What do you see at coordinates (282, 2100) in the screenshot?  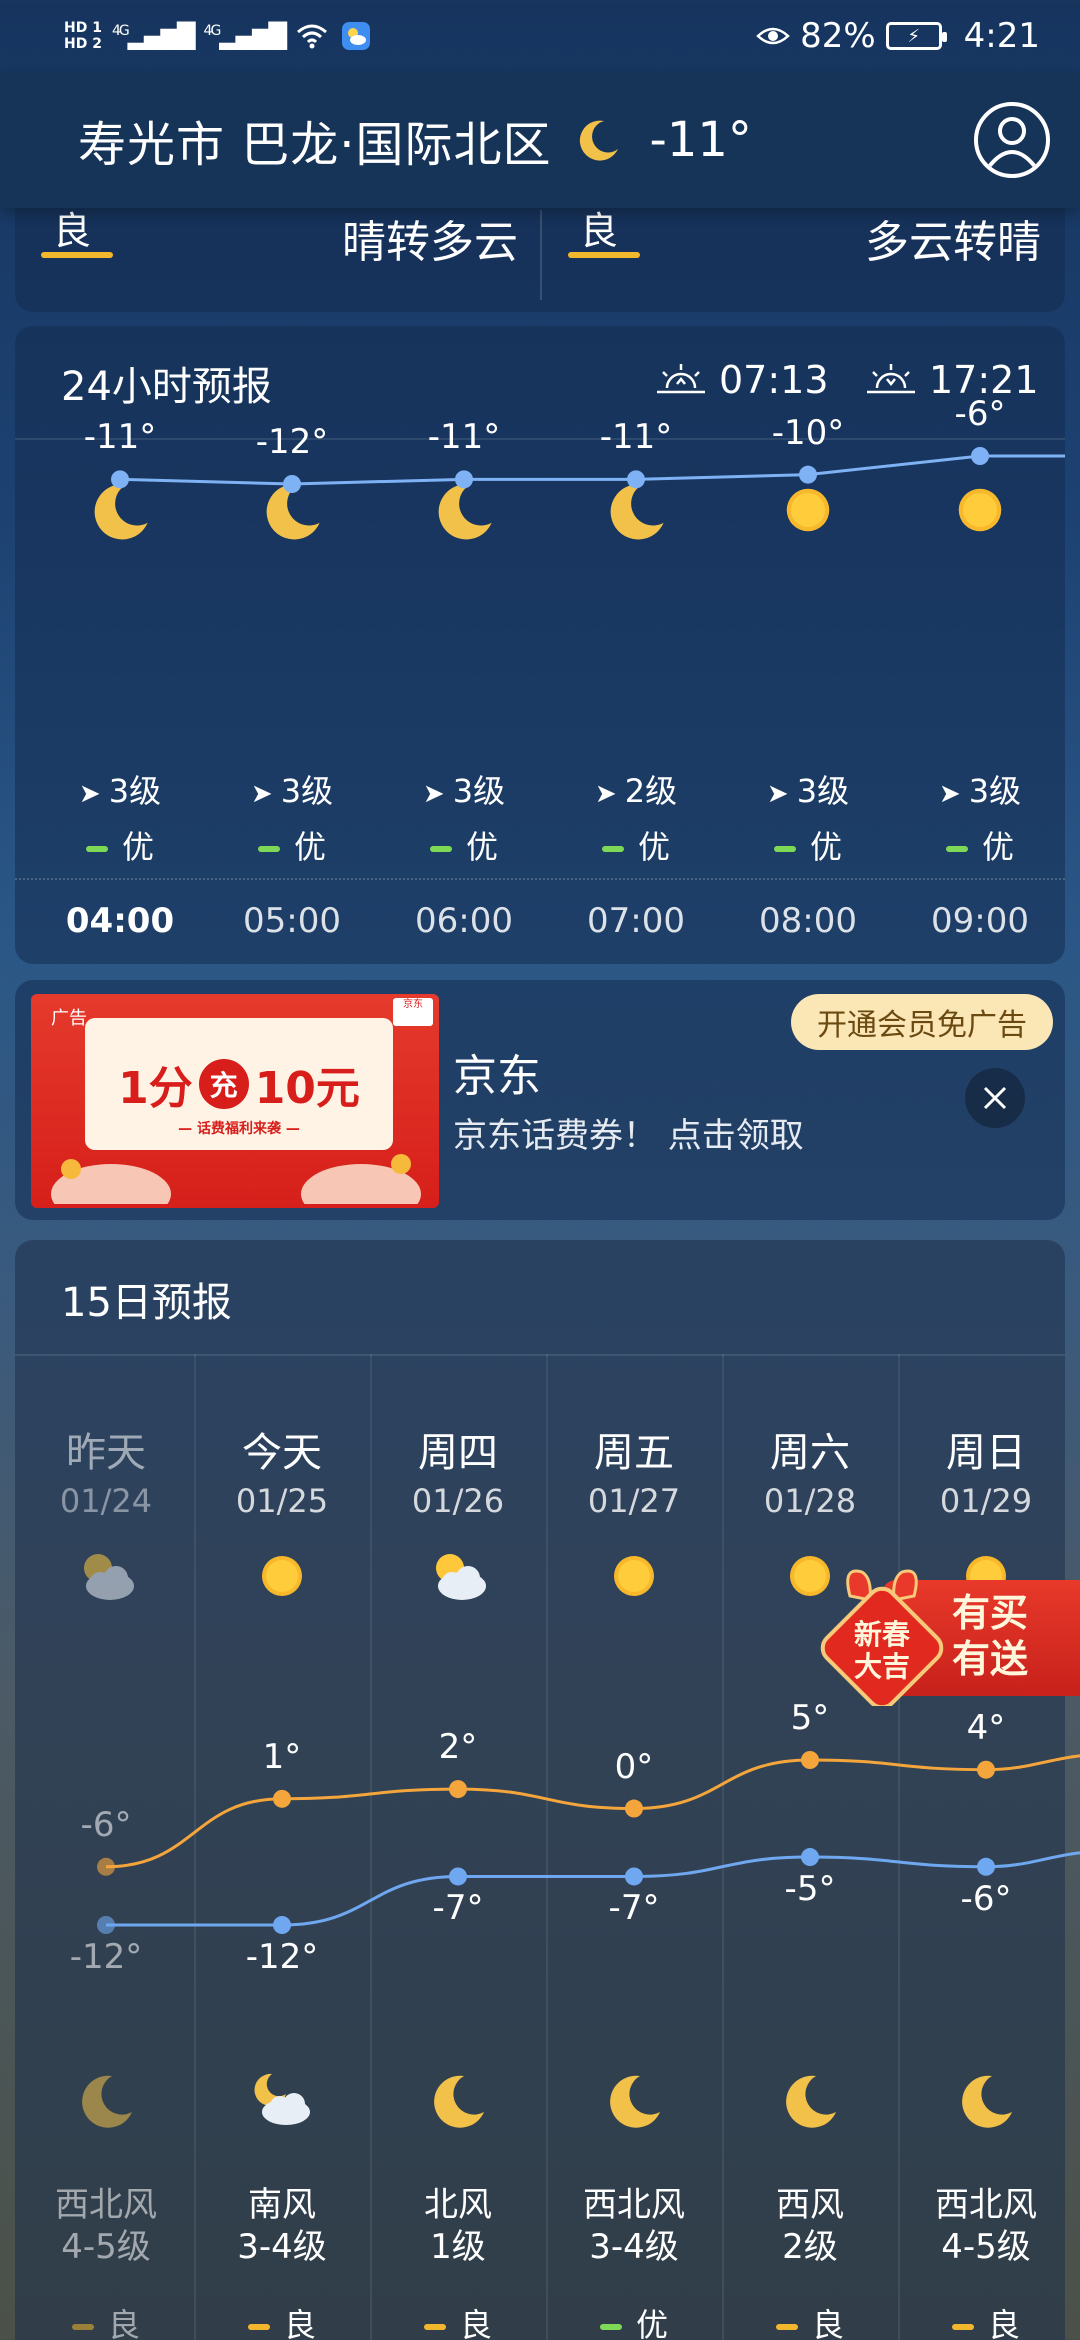 I see `daily-night-icon` at bounding box center [282, 2100].